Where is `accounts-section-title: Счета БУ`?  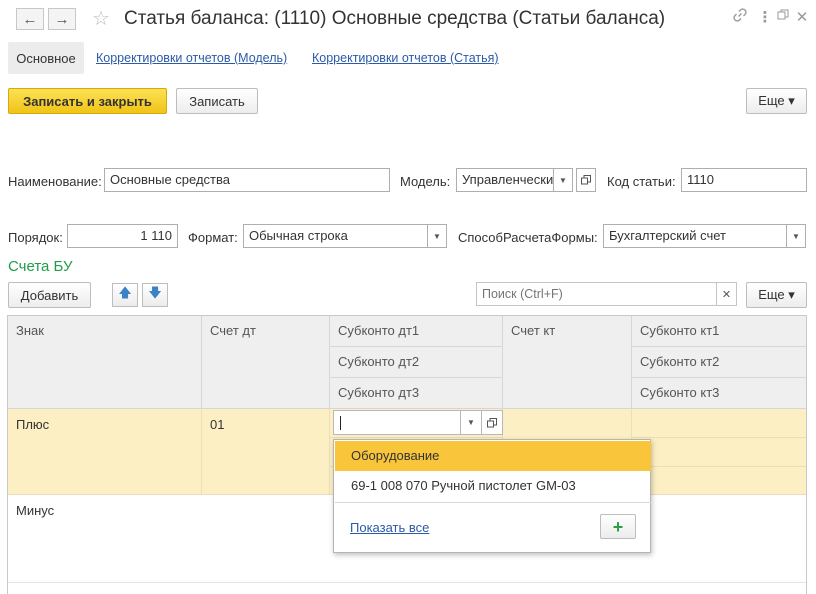
accounts-section-title: Счета БУ is located at coordinates (40, 266).